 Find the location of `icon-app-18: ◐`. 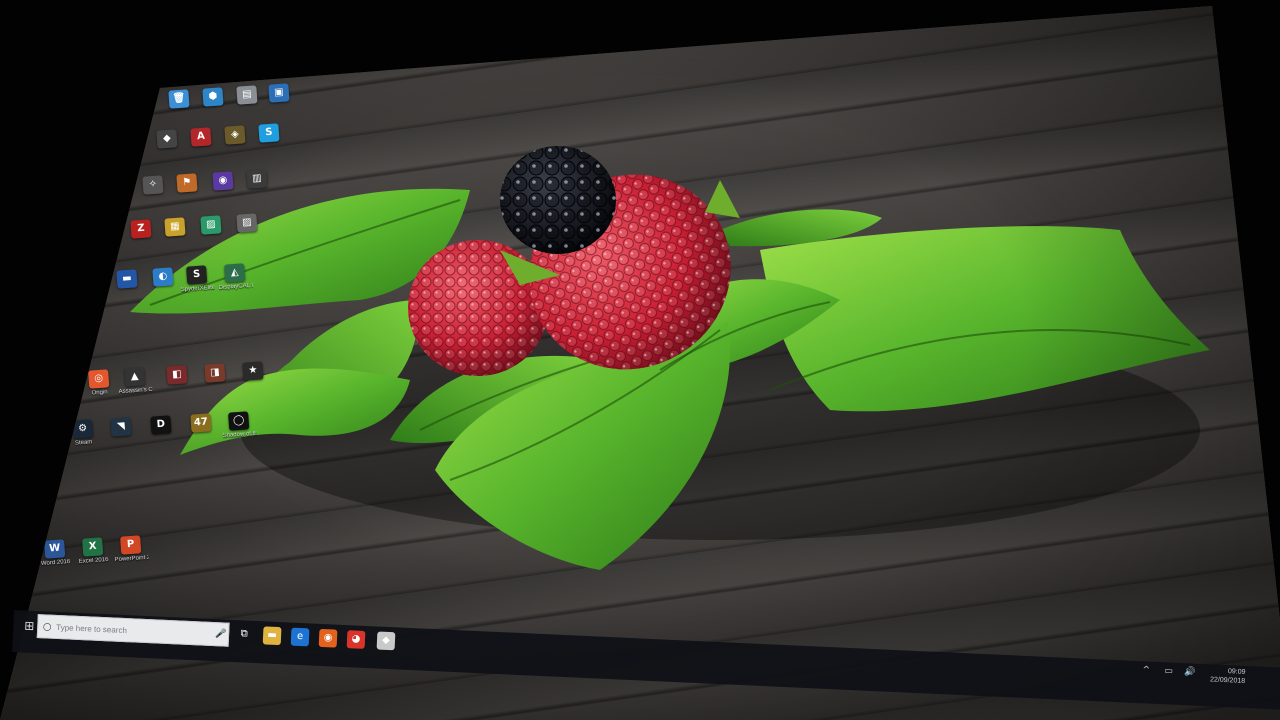

icon-app-18: ◐ is located at coordinates (162, 278).